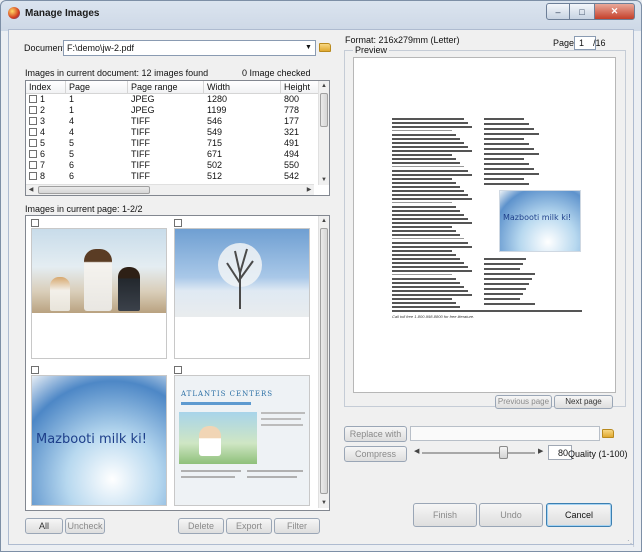 This screenshot has height=552, width=642. Describe the element at coordinates (297, 526) in the screenshot. I see `filter-button: Filter` at that location.